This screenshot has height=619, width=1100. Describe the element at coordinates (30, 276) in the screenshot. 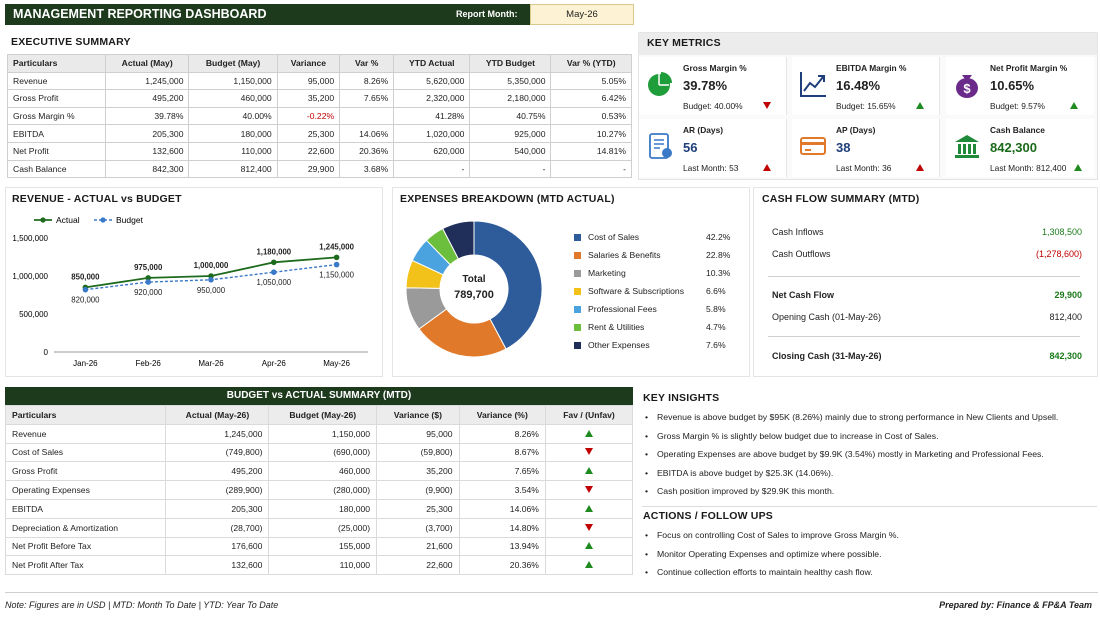

I see `y-tick-label: 1,000,000` at that location.